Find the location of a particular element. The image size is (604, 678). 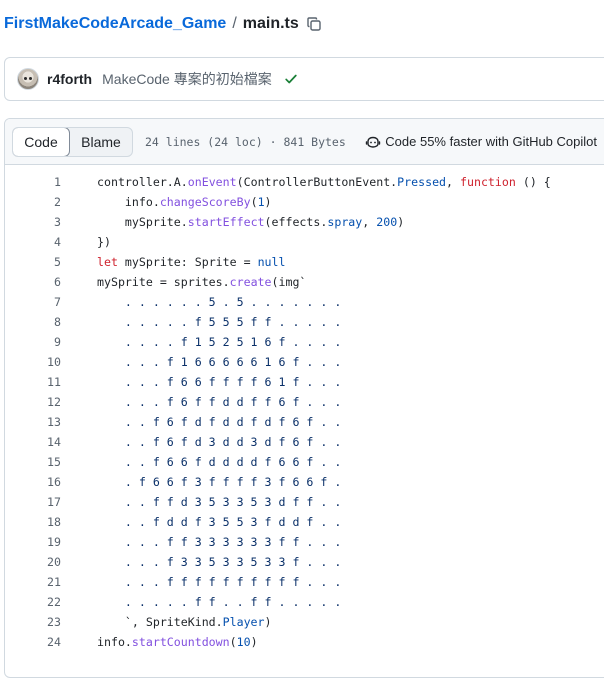

line-source: . . . f 1 6 6 6 6 6 1 6 f . . . is located at coordinates (201, 362).